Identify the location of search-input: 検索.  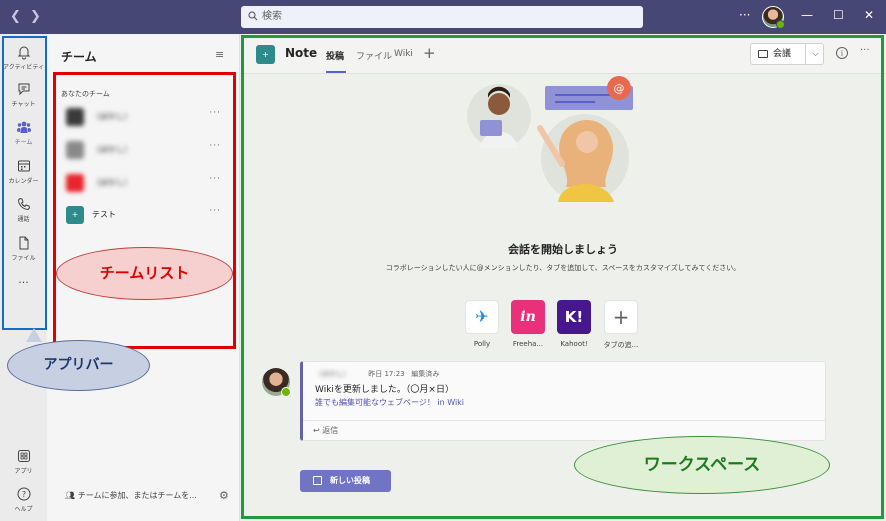
(442, 17).